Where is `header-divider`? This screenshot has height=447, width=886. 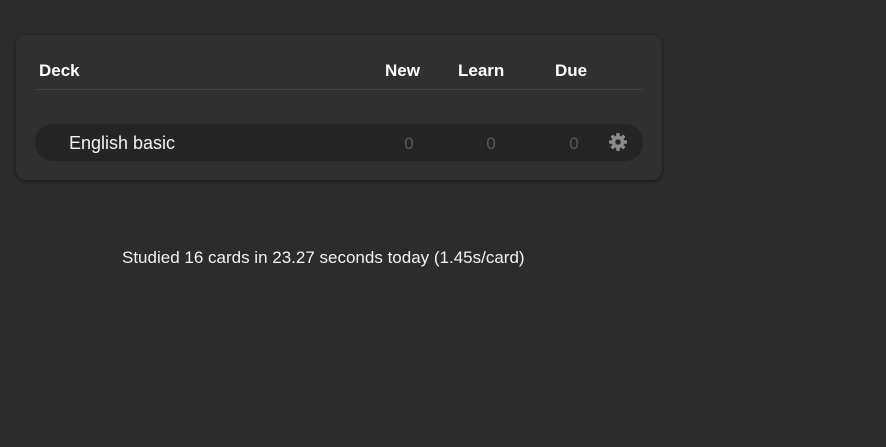 header-divider is located at coordinates (339, 89).